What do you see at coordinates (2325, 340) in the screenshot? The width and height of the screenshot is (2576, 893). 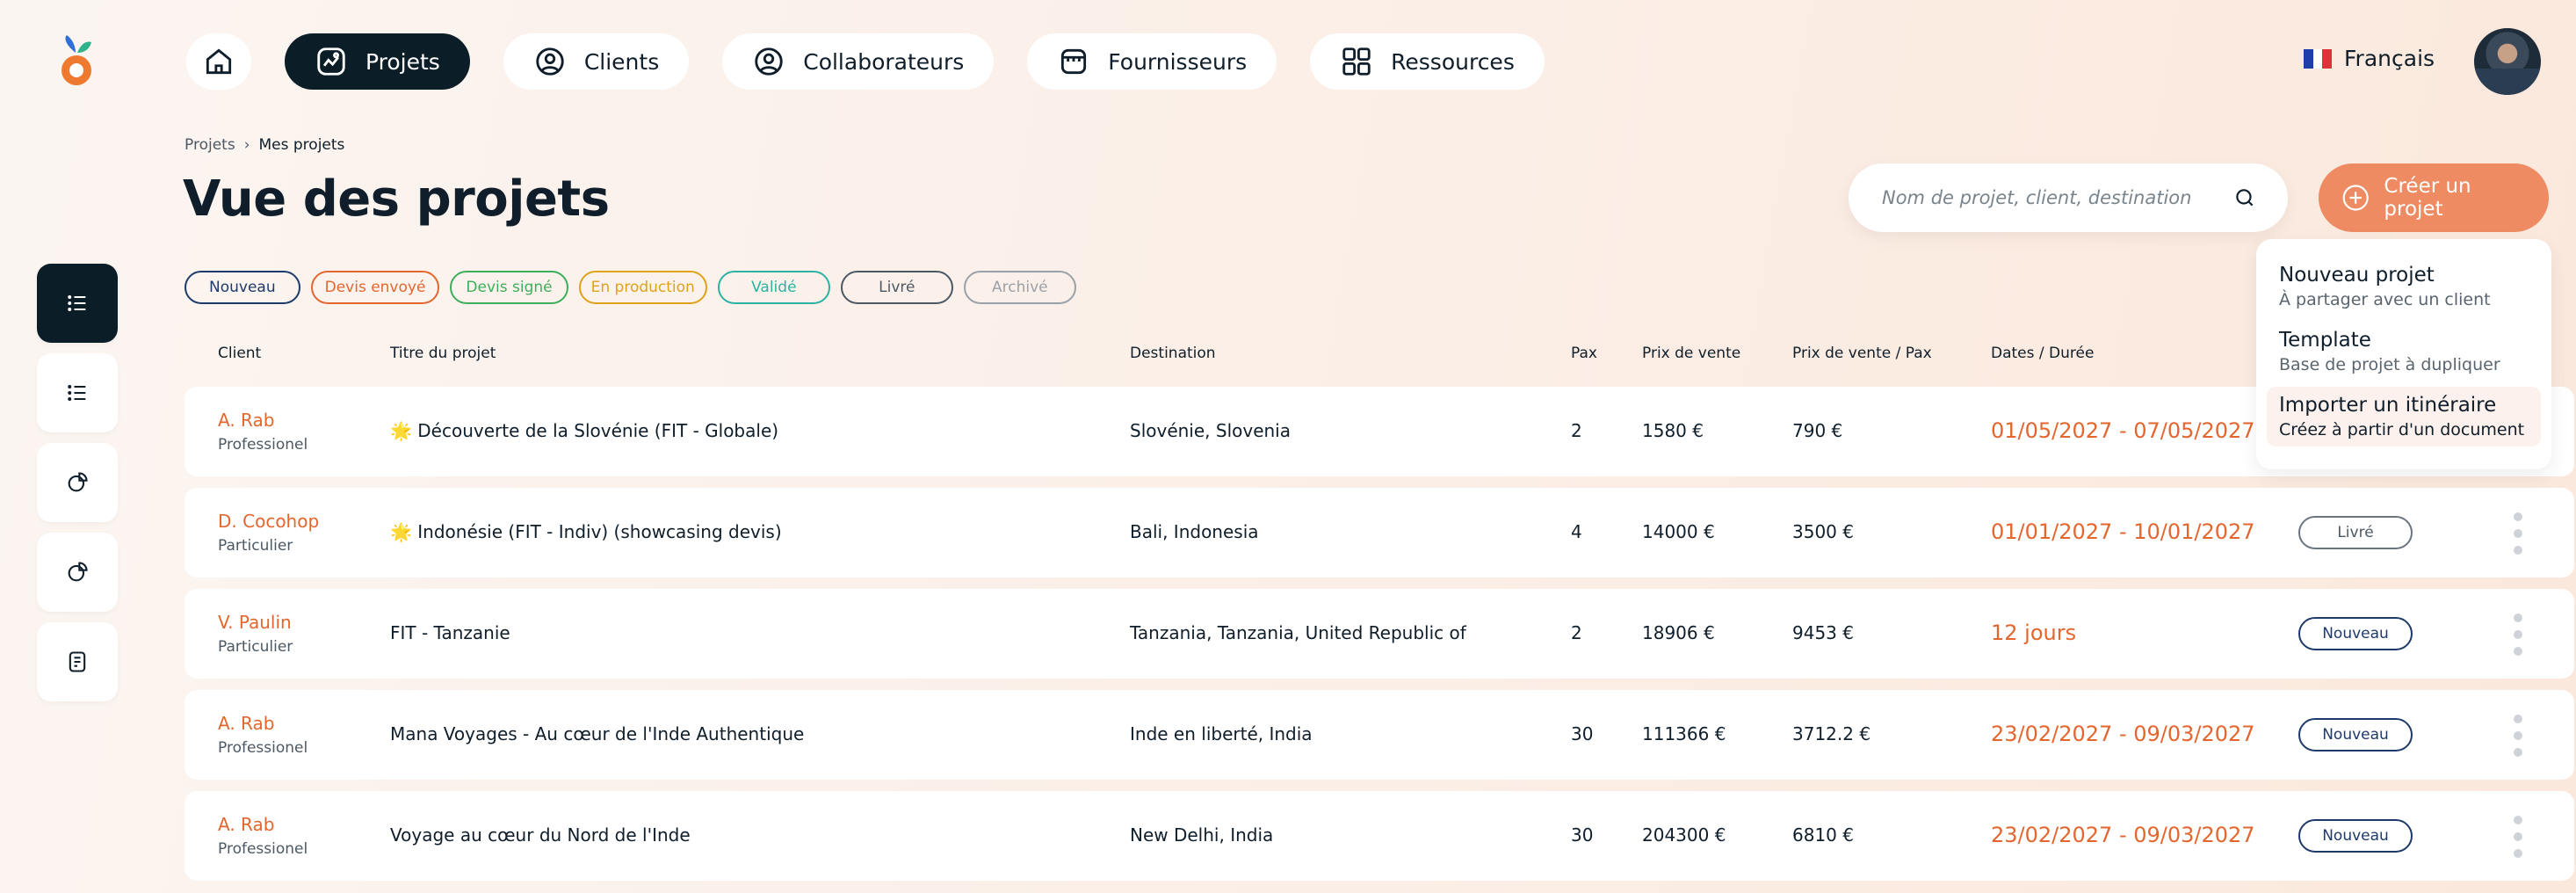 I see `menu-item-title: Template` at bounding box center [2325, 340].